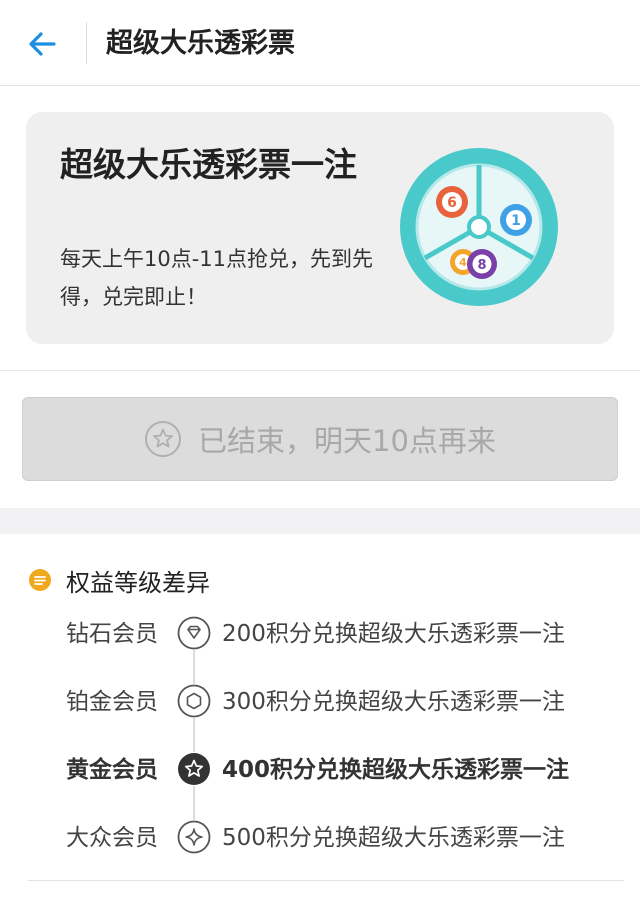 The image size is (640, 904). I want to click on diamond-icon, so click(194, 633).